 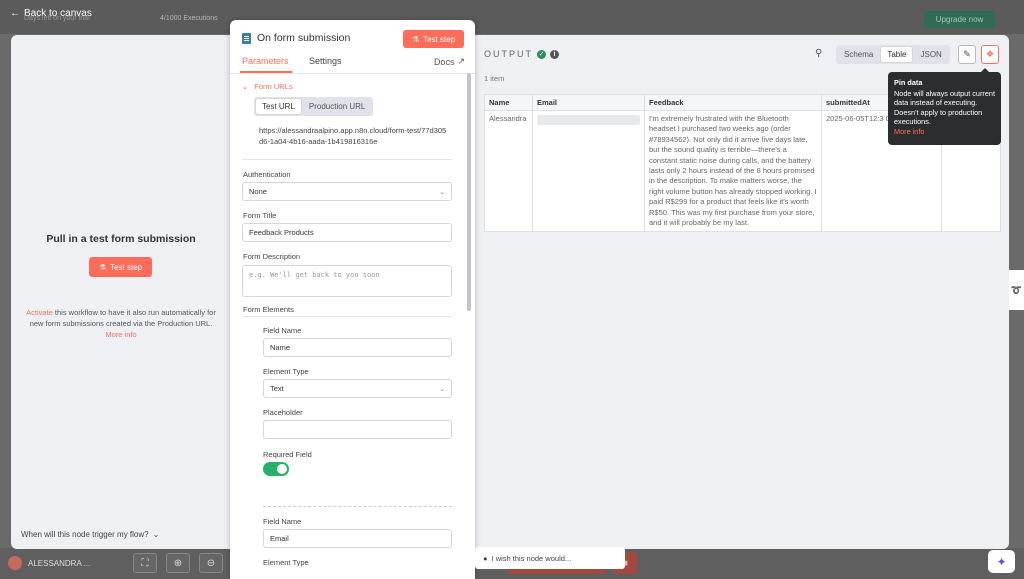 What do you see at coordinates (357, 347) in the screenshot?
I see `field-name-input: Name` at bounding box center [357, 347].